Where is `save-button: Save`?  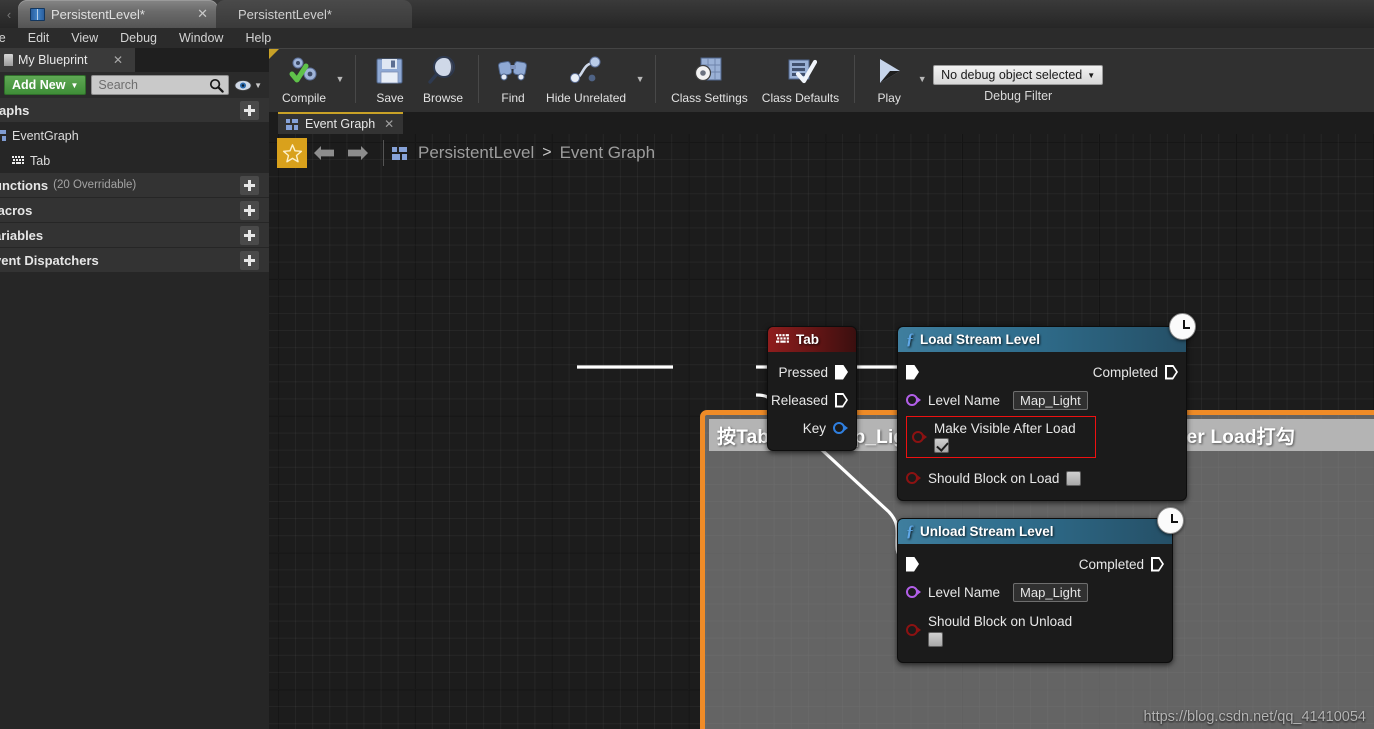 save-button: Save is located at coordinates (390, 79).